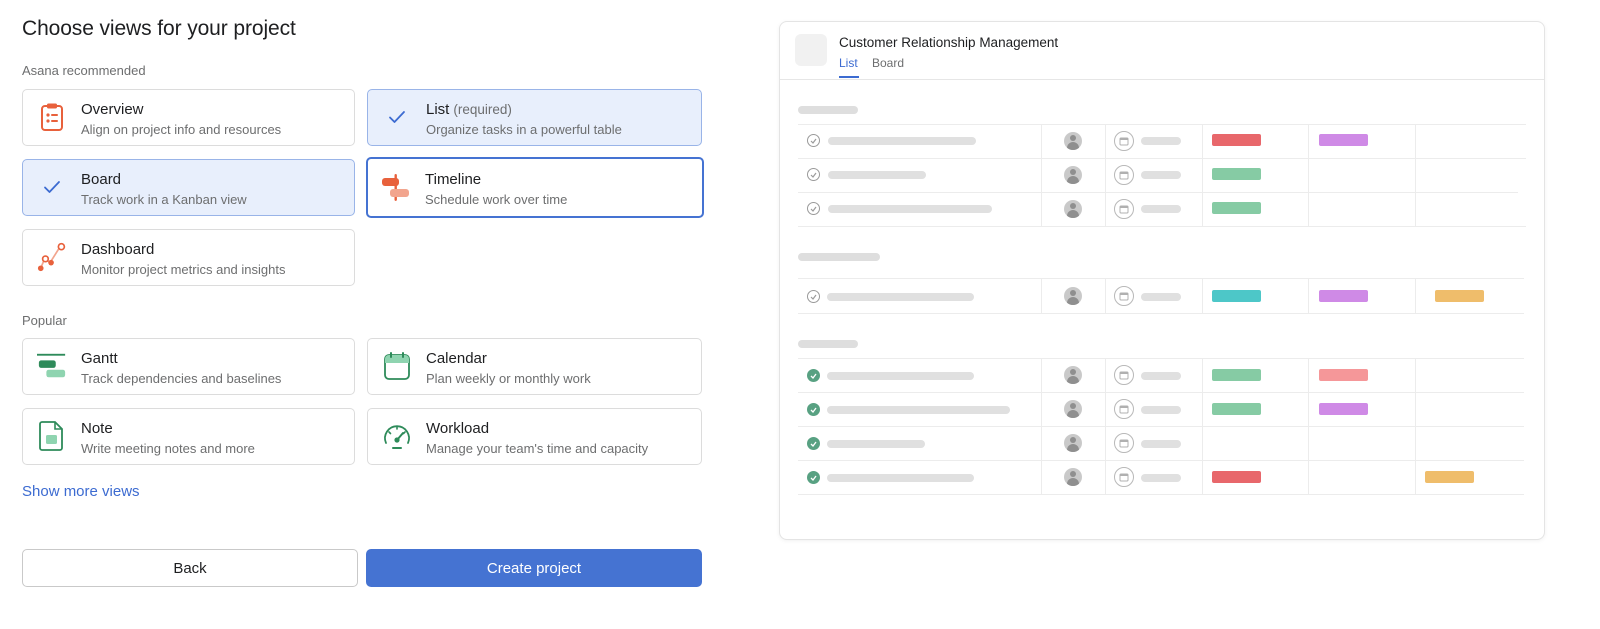 The width and height of the screenshot is (1600, 629). I want to click on gantt-icon, so click(52, 366).